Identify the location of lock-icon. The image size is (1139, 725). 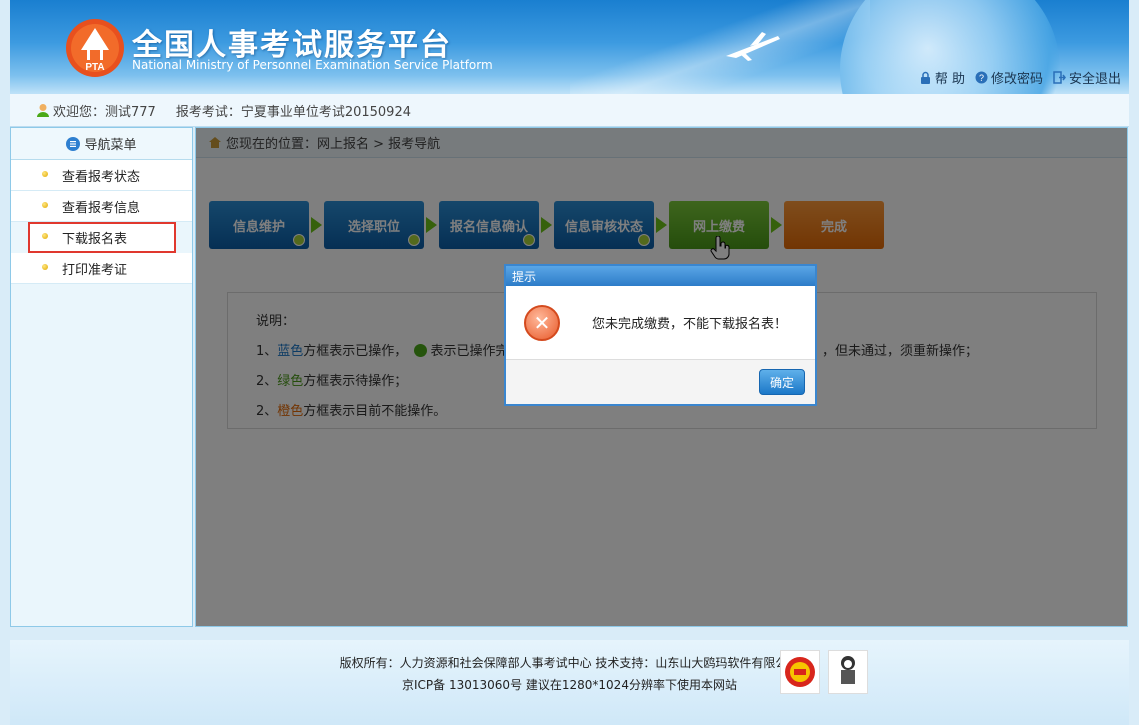
(925, 77).